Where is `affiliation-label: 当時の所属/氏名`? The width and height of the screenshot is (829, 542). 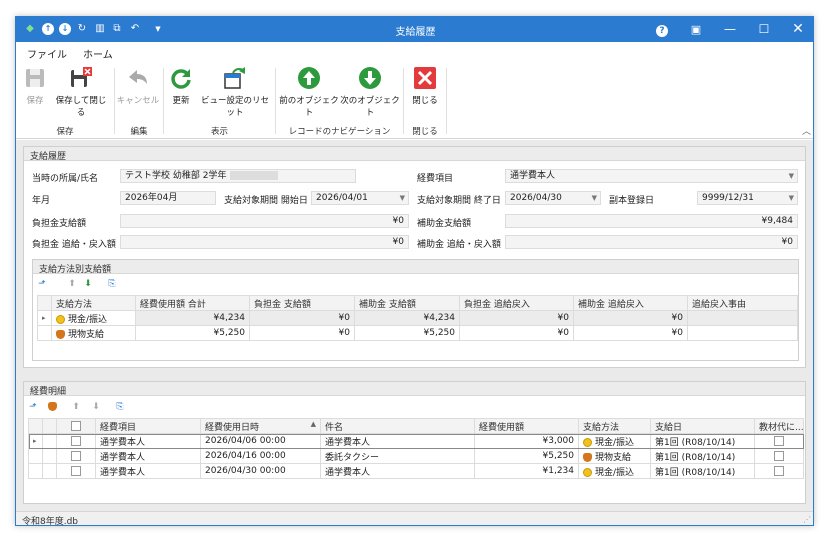 affiliation-label: 当時の所属/氏名 is located at coordinates (65, 179).